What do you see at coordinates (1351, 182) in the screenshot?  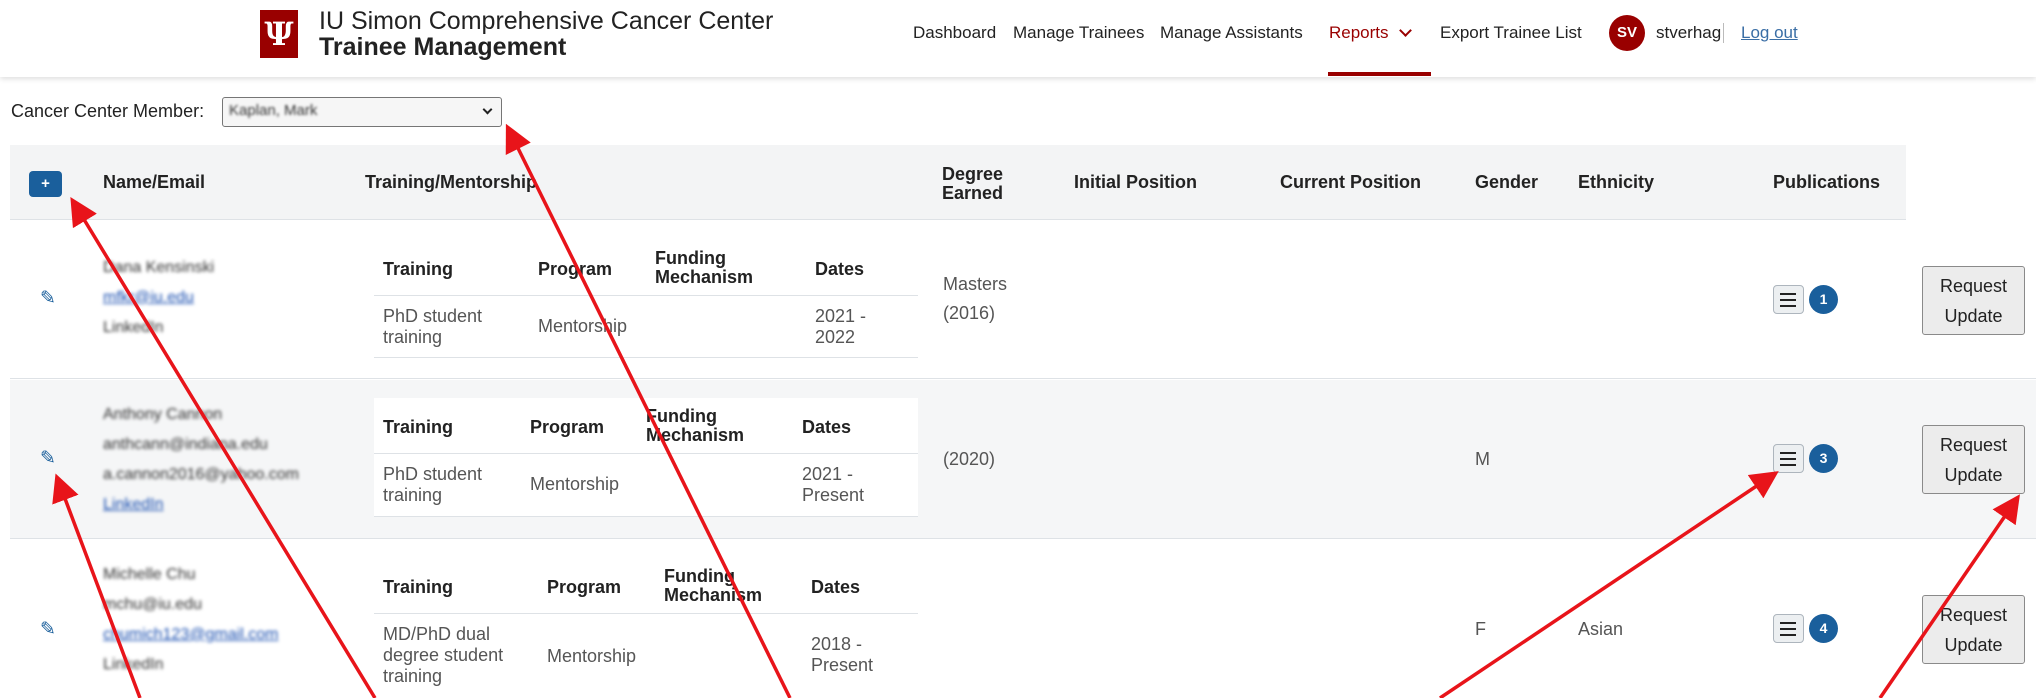 I see `col-header-current-position: Current Position` at bounding box center [1351, 182].